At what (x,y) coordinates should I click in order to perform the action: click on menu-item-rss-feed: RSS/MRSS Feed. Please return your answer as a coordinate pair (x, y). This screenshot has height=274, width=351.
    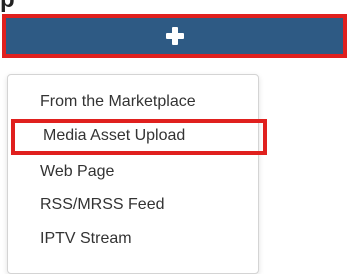
    Looking at the image, I should click on (134, 205).